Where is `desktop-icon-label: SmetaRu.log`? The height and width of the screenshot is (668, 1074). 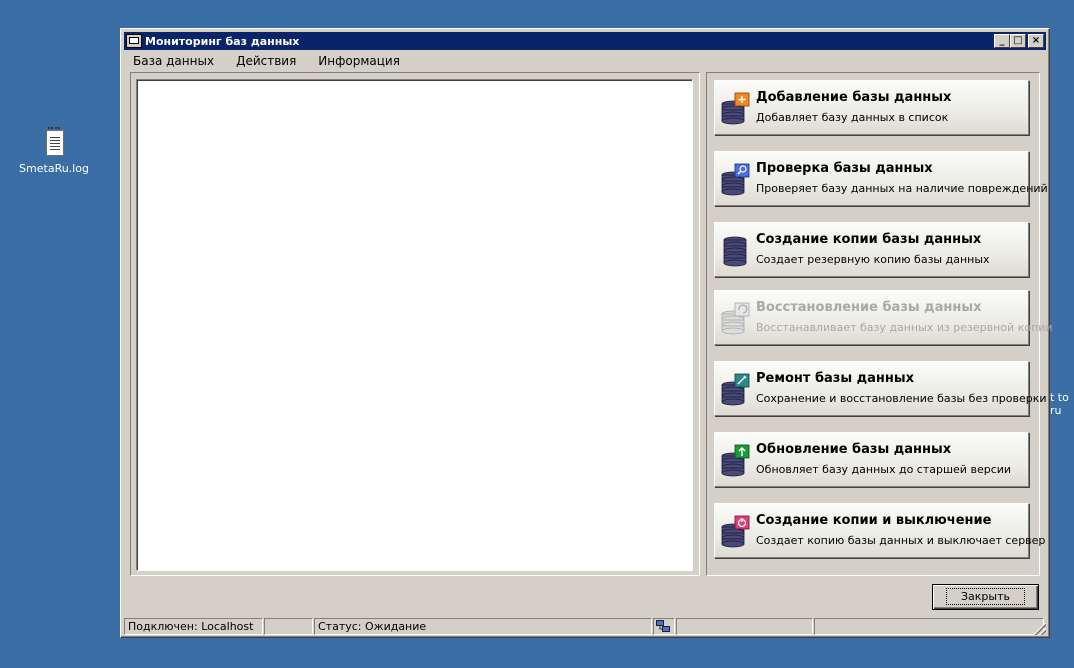 desktop-icon-label: SmetaRu.log is located at coordinates (54, 168).